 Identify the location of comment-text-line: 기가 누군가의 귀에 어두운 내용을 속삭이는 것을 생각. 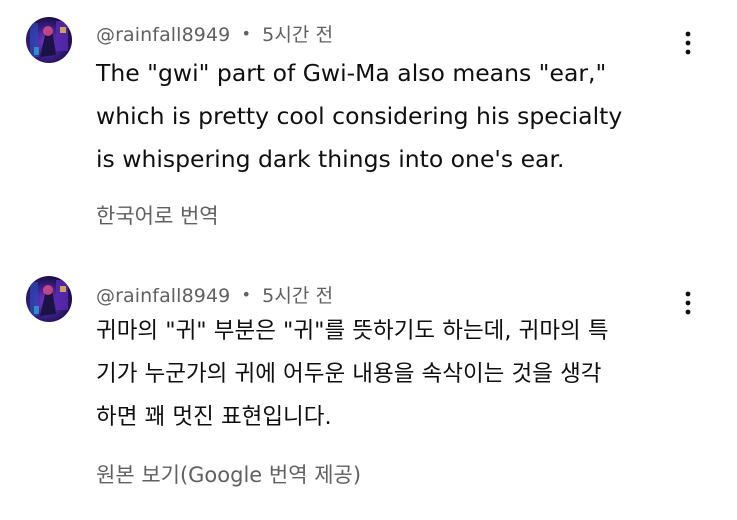
(349, 374).